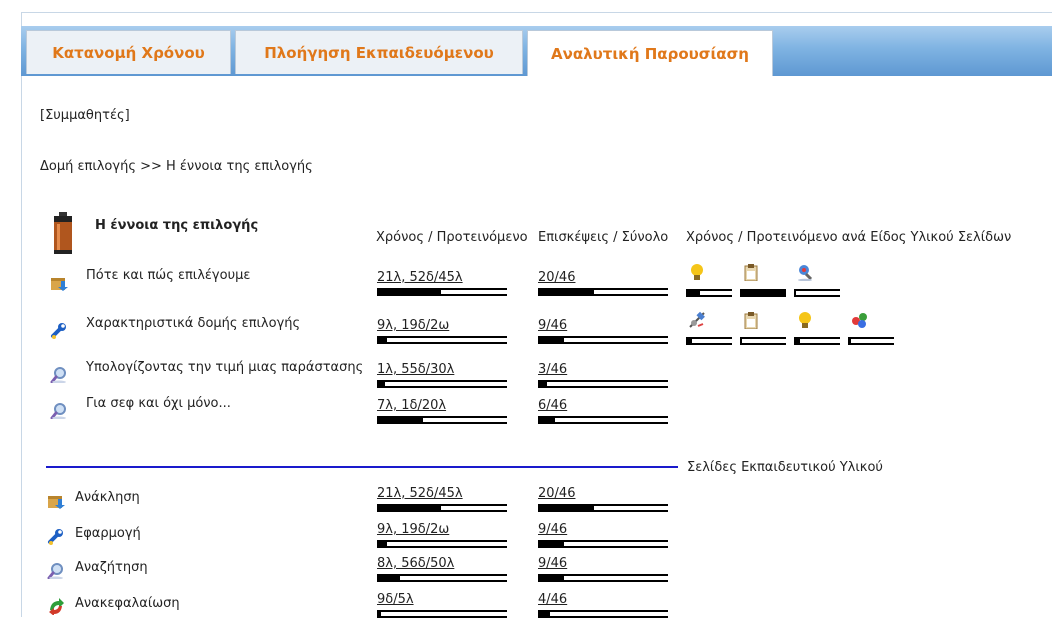 This screenshot has width=1052, height=618. I want to click on breadcrumb: Δομή επιλογής >> Η έννοια της επιλογής, so click(176, 166).